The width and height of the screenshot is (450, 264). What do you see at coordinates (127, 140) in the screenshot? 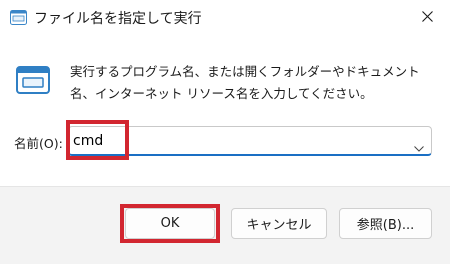
I see `text-cursor` at bounding box center [127, 140].